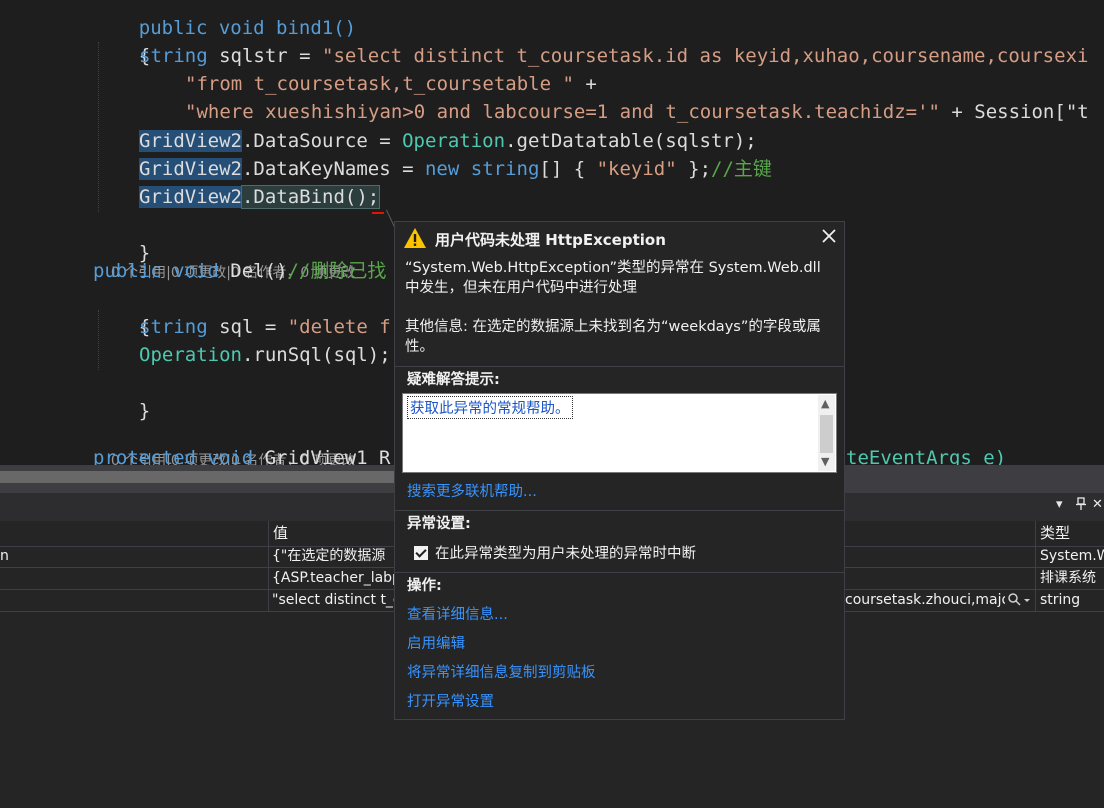  I want to click on break-checkbox, so click(421, 553).